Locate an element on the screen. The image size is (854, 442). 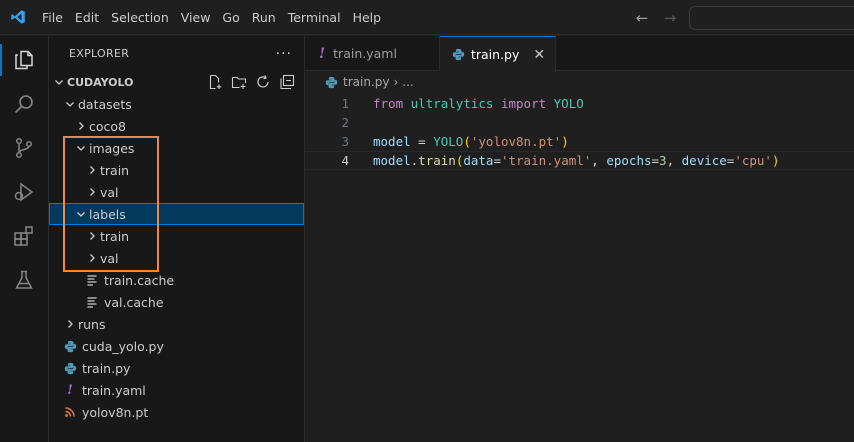
more-actions-icon: ··· is located at coordinates (284, 54).